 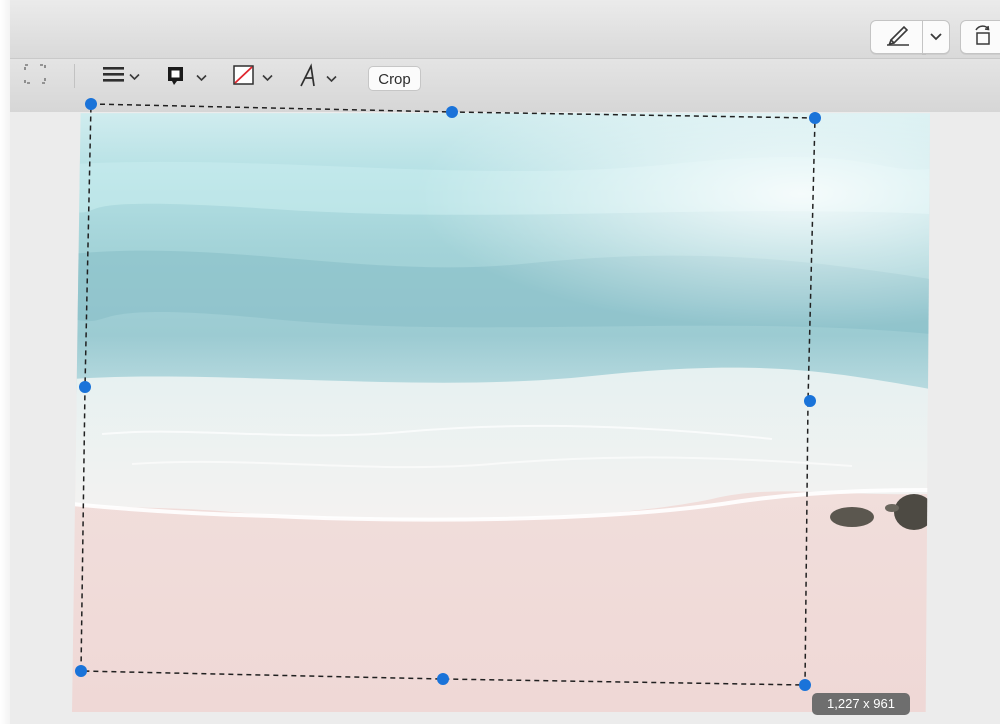 I want to click on shape-style-tool, so click(x=121, y=76).